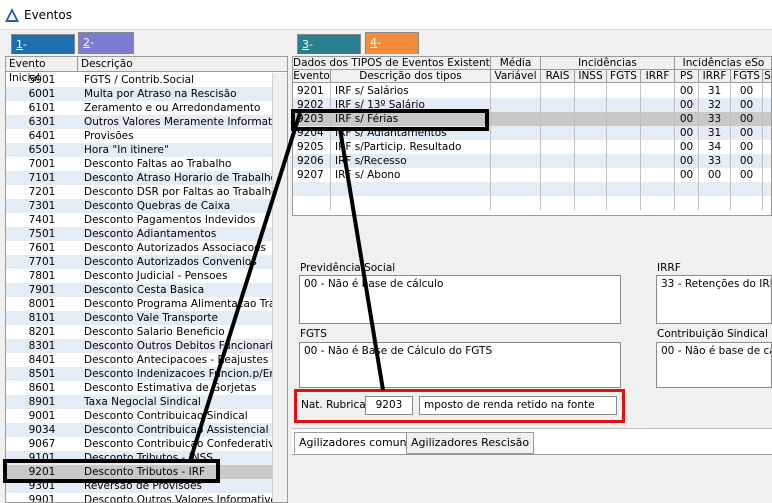  What do you see at coordinates (176, 430) in the screenshot?
I see `event-description: Desconto Contribuicao Assistencial` at bounding box center [176, 430].